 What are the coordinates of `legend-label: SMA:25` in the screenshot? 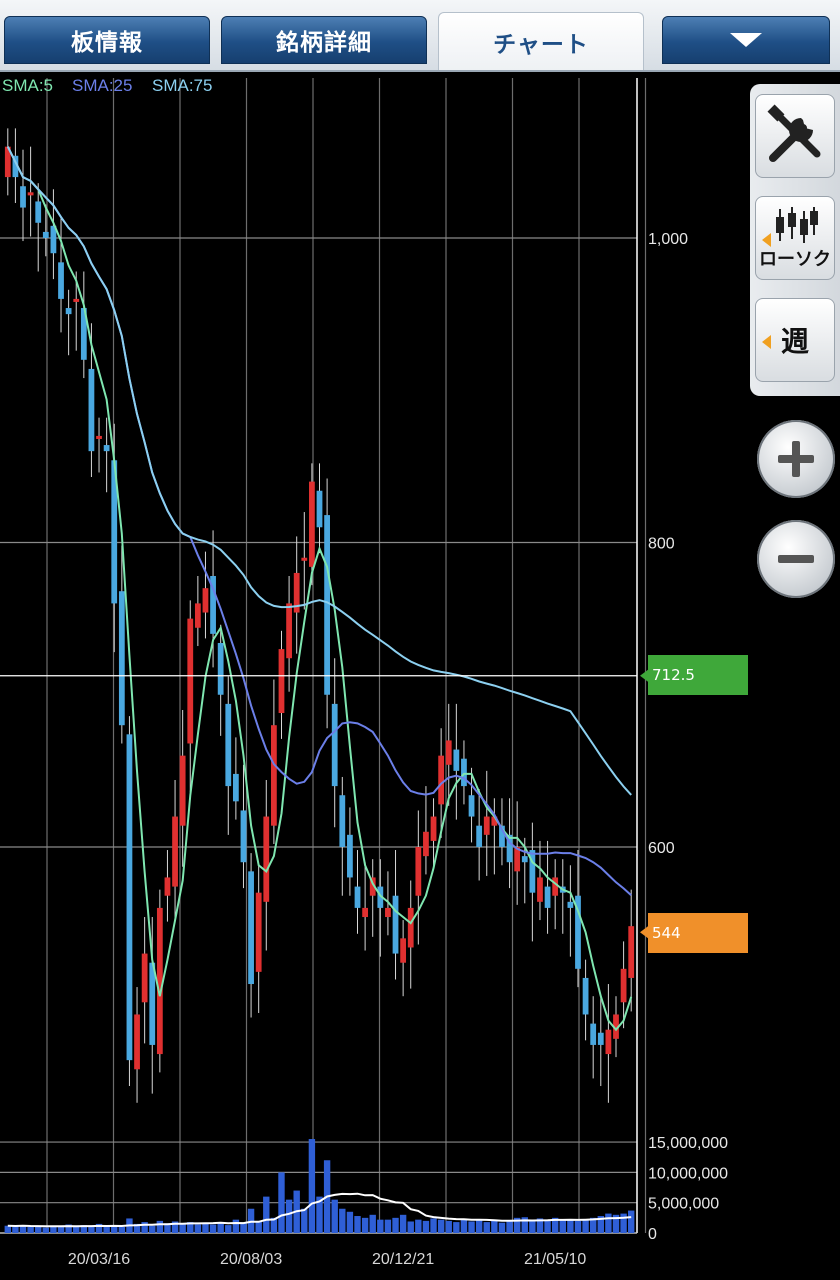 It's located at (102, 85).